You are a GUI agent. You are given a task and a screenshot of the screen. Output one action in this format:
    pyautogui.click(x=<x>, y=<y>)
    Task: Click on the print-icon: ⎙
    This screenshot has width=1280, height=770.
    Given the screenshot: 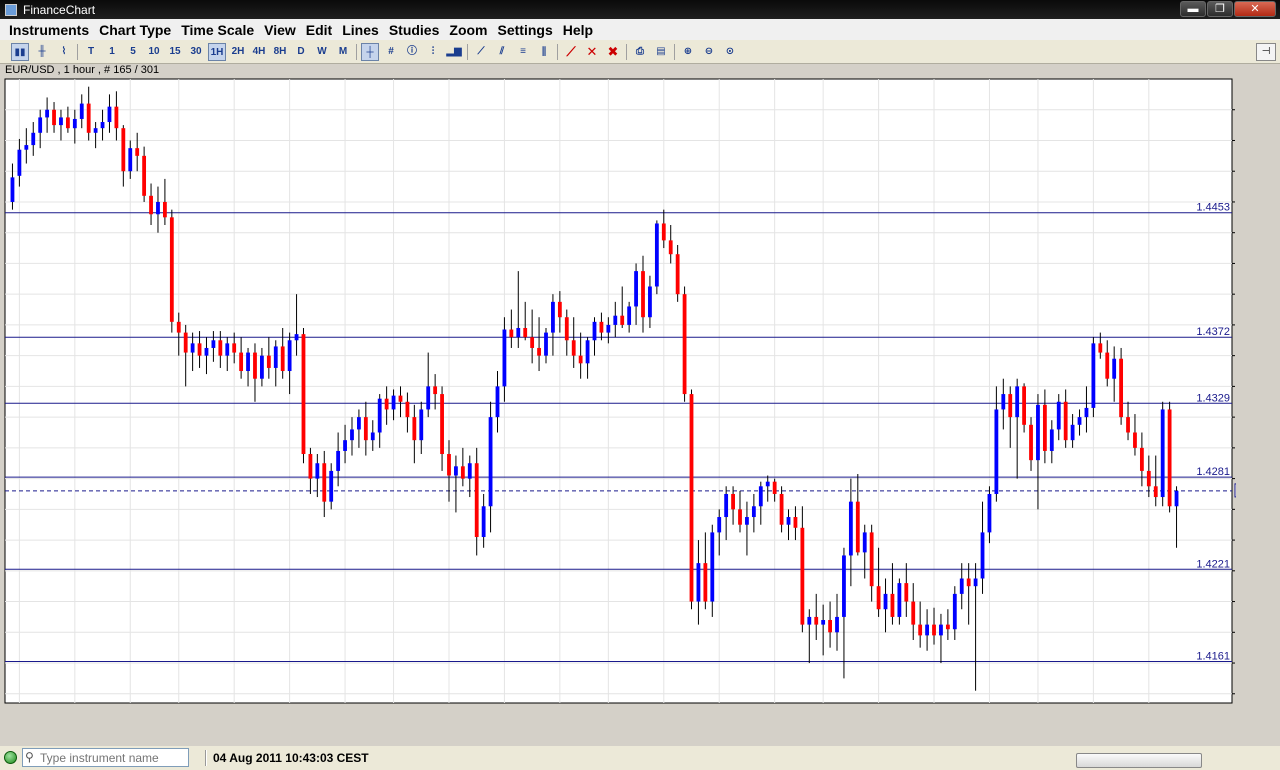 What is the action you would take?
    pyautogui.click(x=640, y=52)
    